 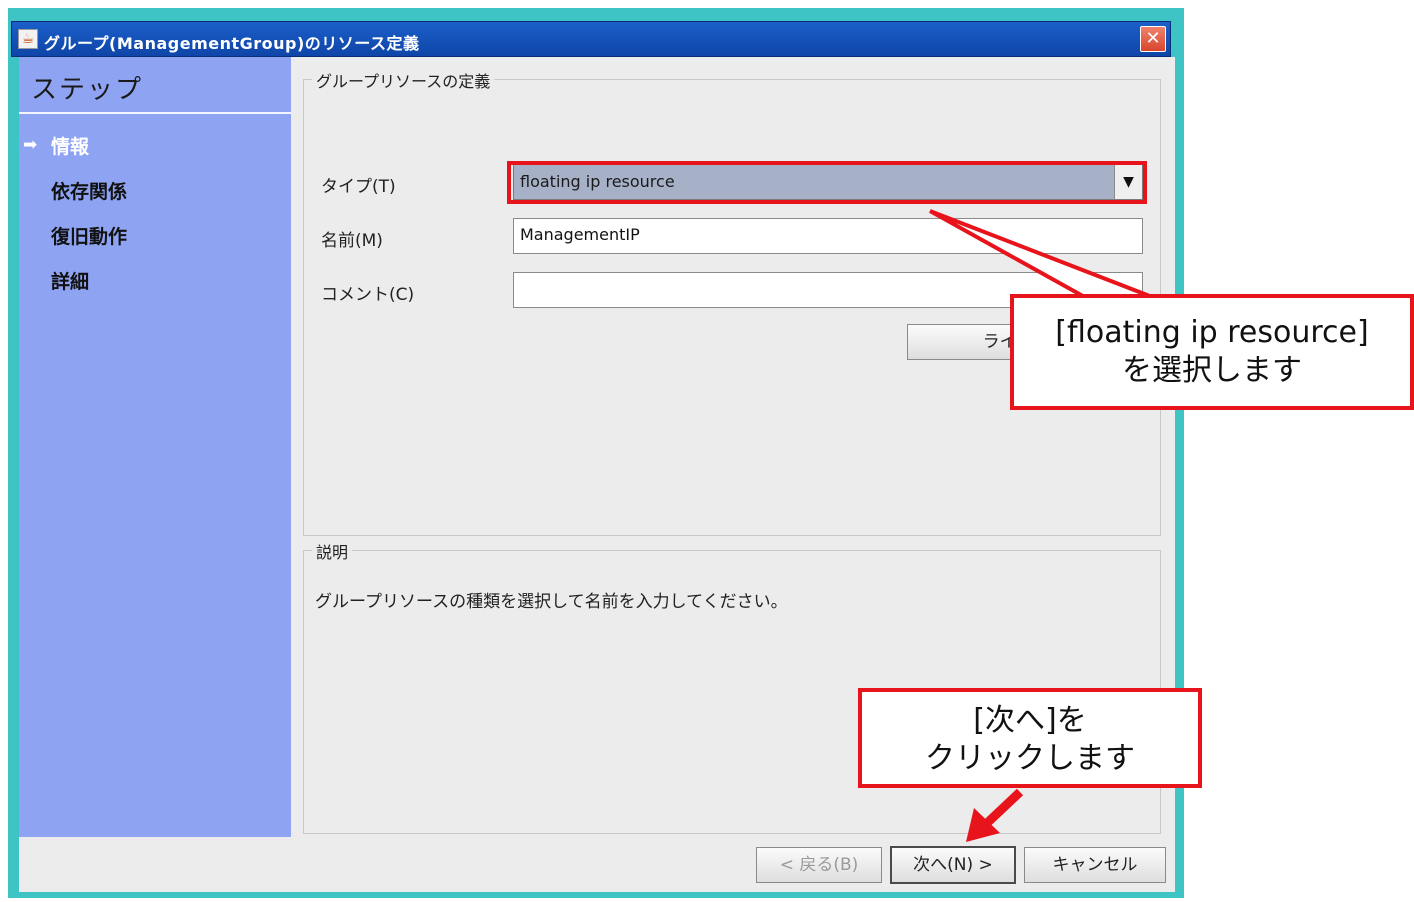 What do you see at coordinates (358, 187) in the screenshot?
I see `type-label: タイプ(T)` at bounding box center [358, 187].